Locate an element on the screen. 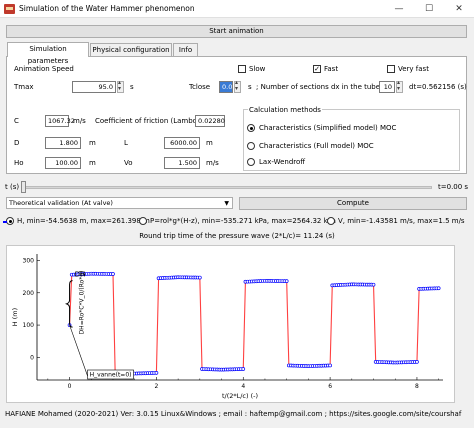  ho-input: 100.00 is located at coordinates (63, 163).